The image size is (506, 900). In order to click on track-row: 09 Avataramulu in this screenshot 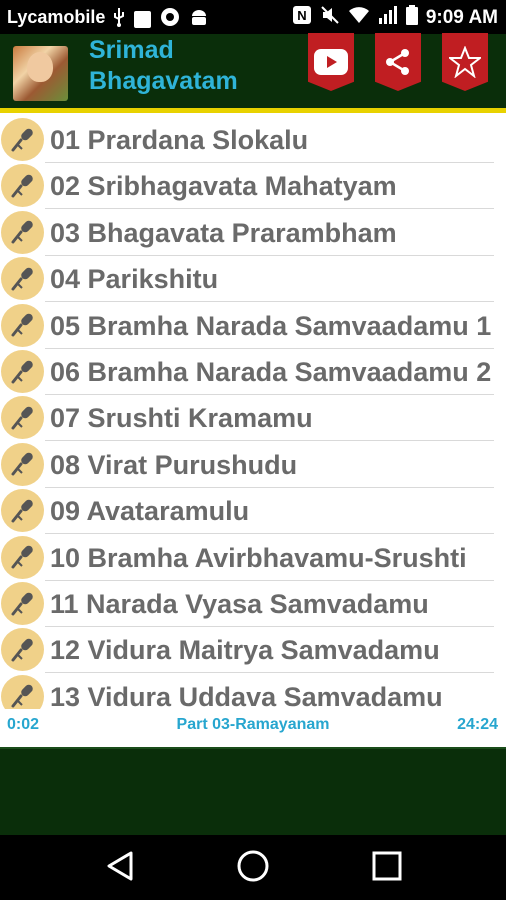, I will do `click(253, 511)`.